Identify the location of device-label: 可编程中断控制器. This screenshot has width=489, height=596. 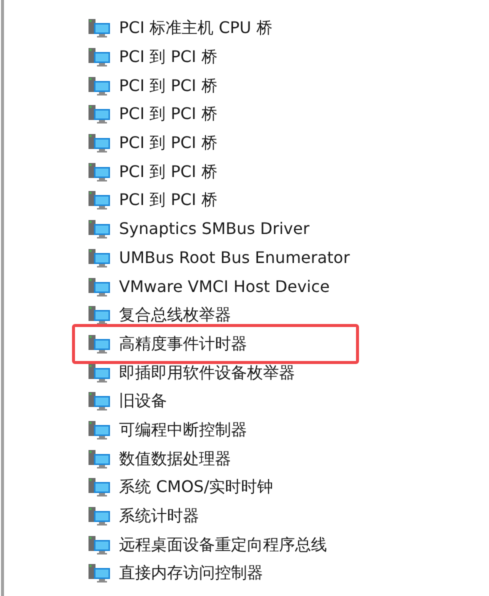
(183, 430).